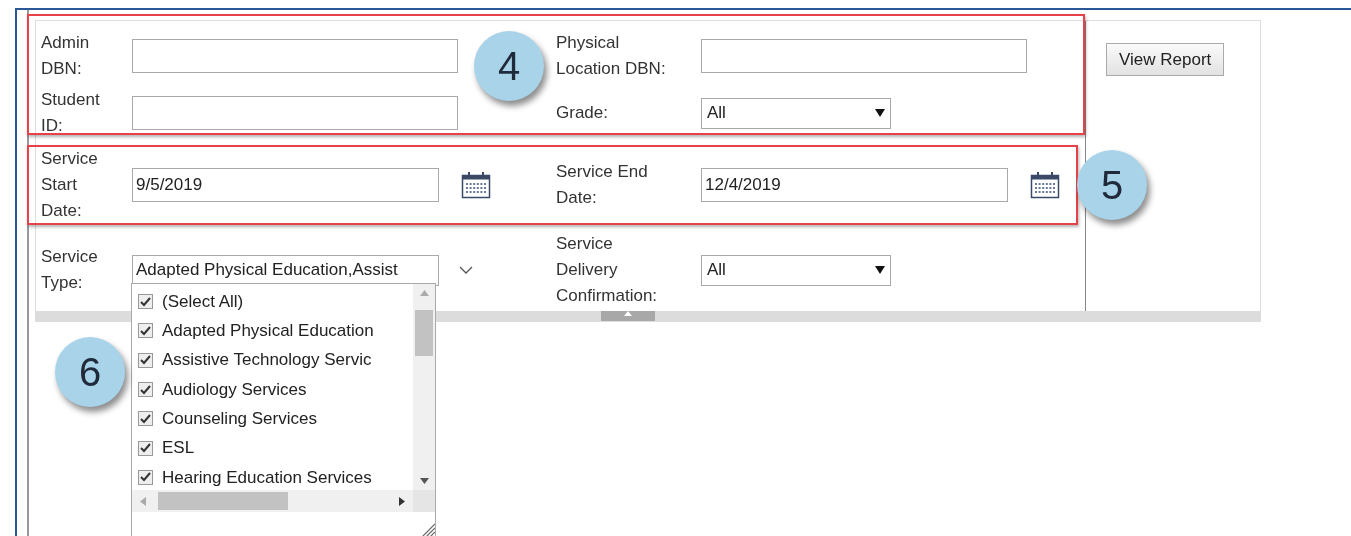 The height and width of the screenshot is (536, 1351). Describe the element at coordinates (854, 185) in the screenshot. I see `date-field: 12/4/2019` at that location.